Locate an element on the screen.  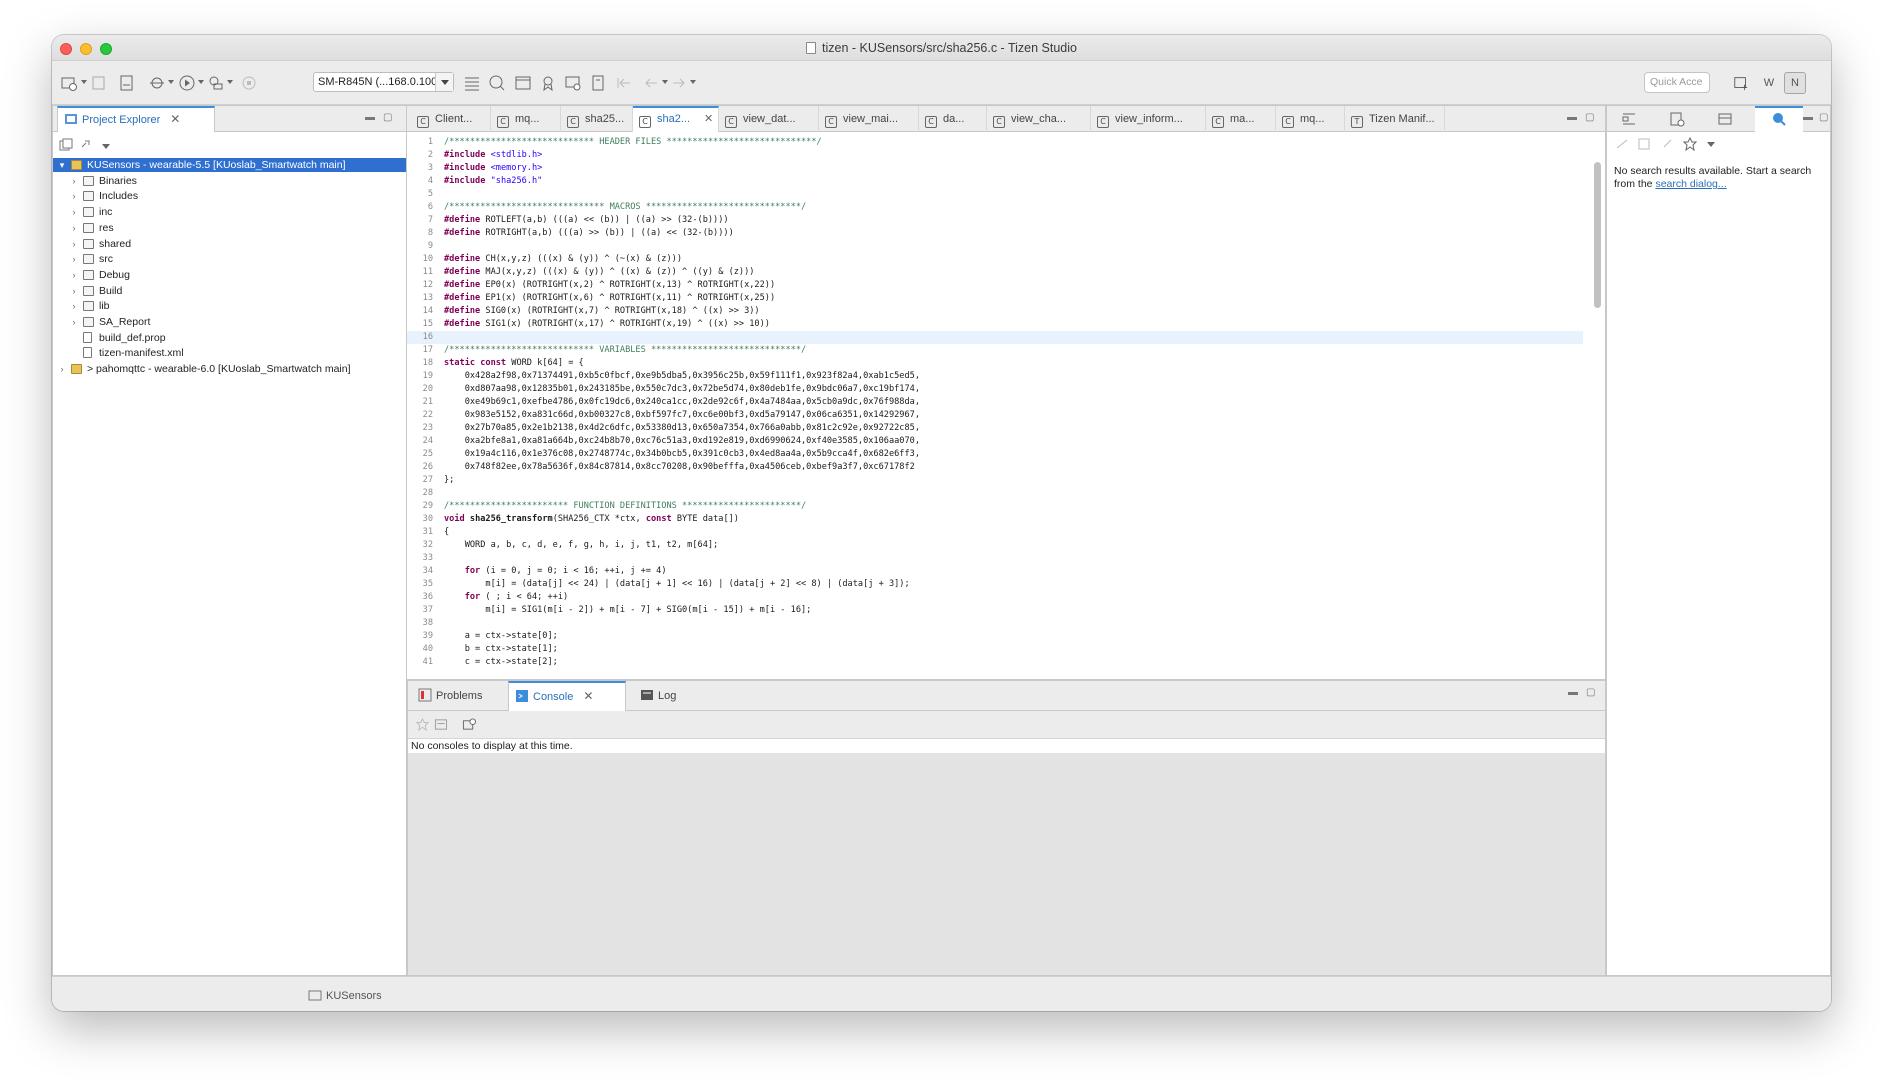
tree-item: › res is located at coordinates (229, 228).